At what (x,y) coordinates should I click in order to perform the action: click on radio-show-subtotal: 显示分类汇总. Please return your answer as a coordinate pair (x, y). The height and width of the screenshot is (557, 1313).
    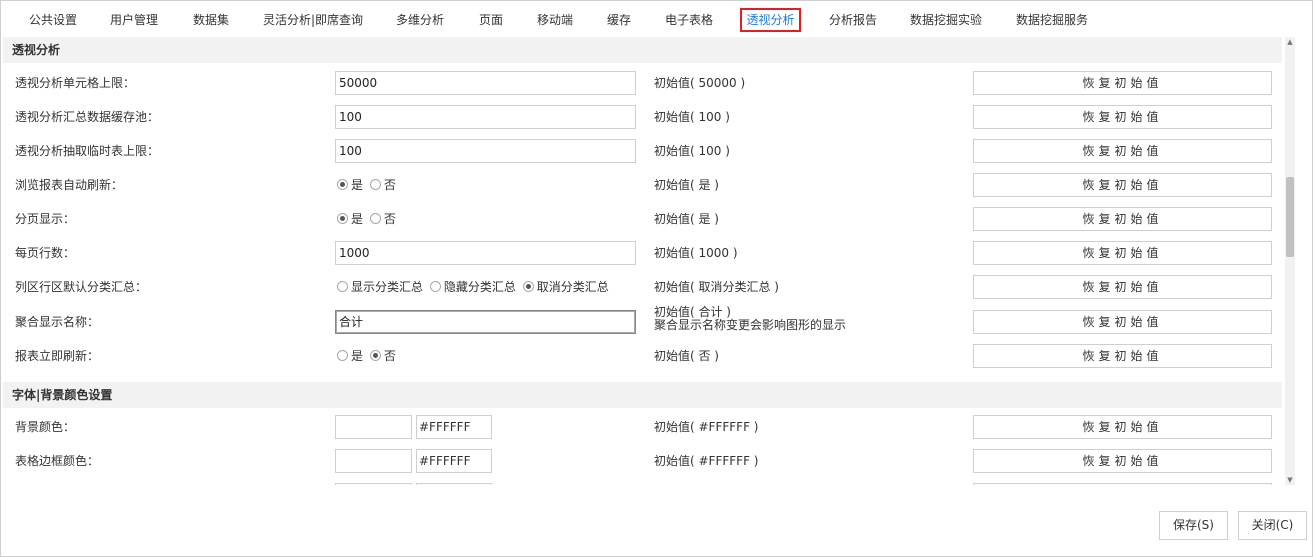
    Looking at the image, I should click on (380, 287).